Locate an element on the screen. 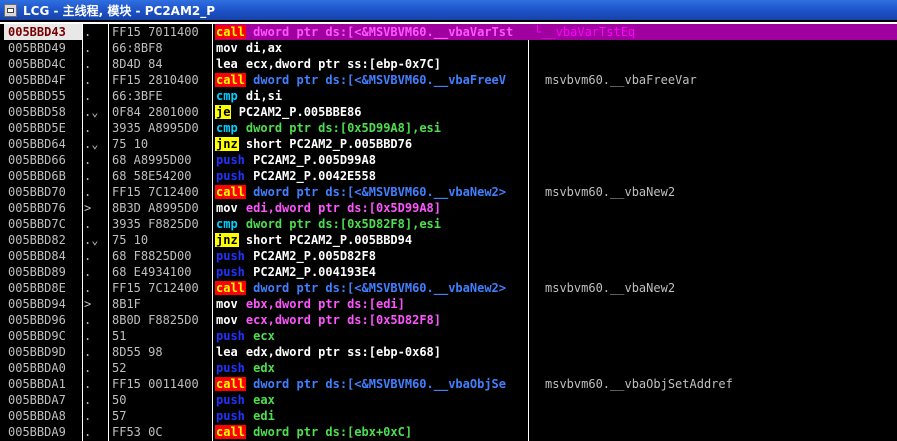  row-disassembly: push PC2AM2_P.0042E558 is located at coordinates (371, 176).